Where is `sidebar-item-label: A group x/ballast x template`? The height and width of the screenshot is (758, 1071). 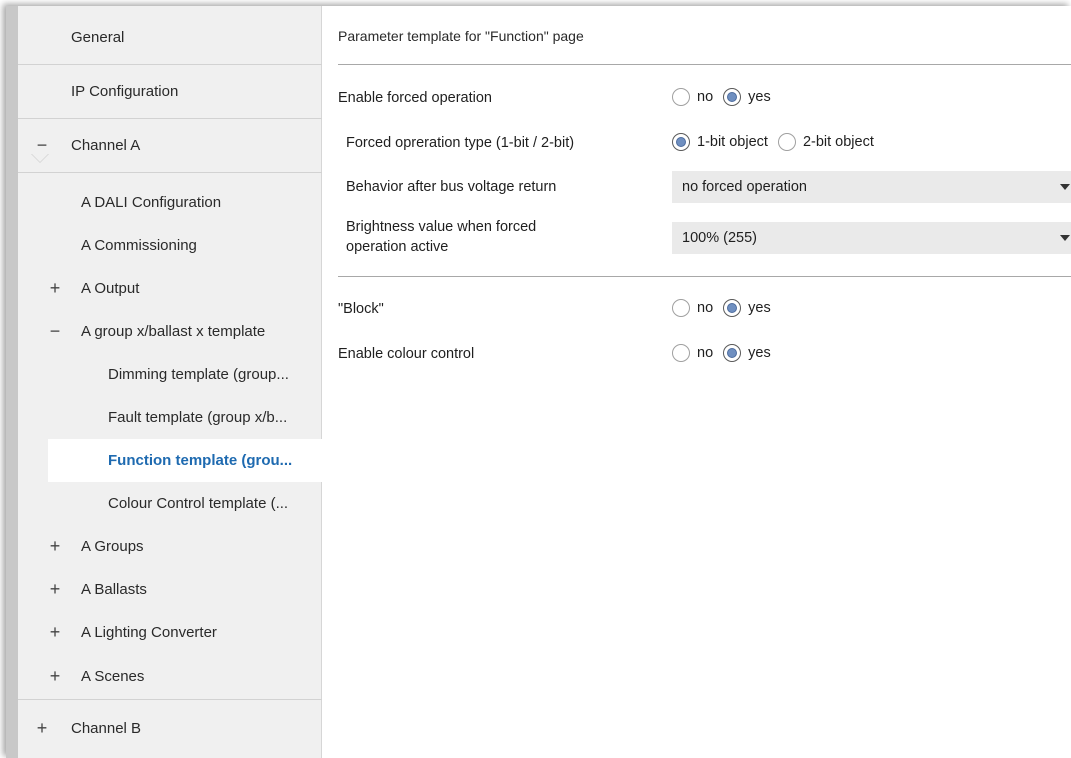 sidebar-item-label: A group x/ballast x template is located at coordinates (173, 331).